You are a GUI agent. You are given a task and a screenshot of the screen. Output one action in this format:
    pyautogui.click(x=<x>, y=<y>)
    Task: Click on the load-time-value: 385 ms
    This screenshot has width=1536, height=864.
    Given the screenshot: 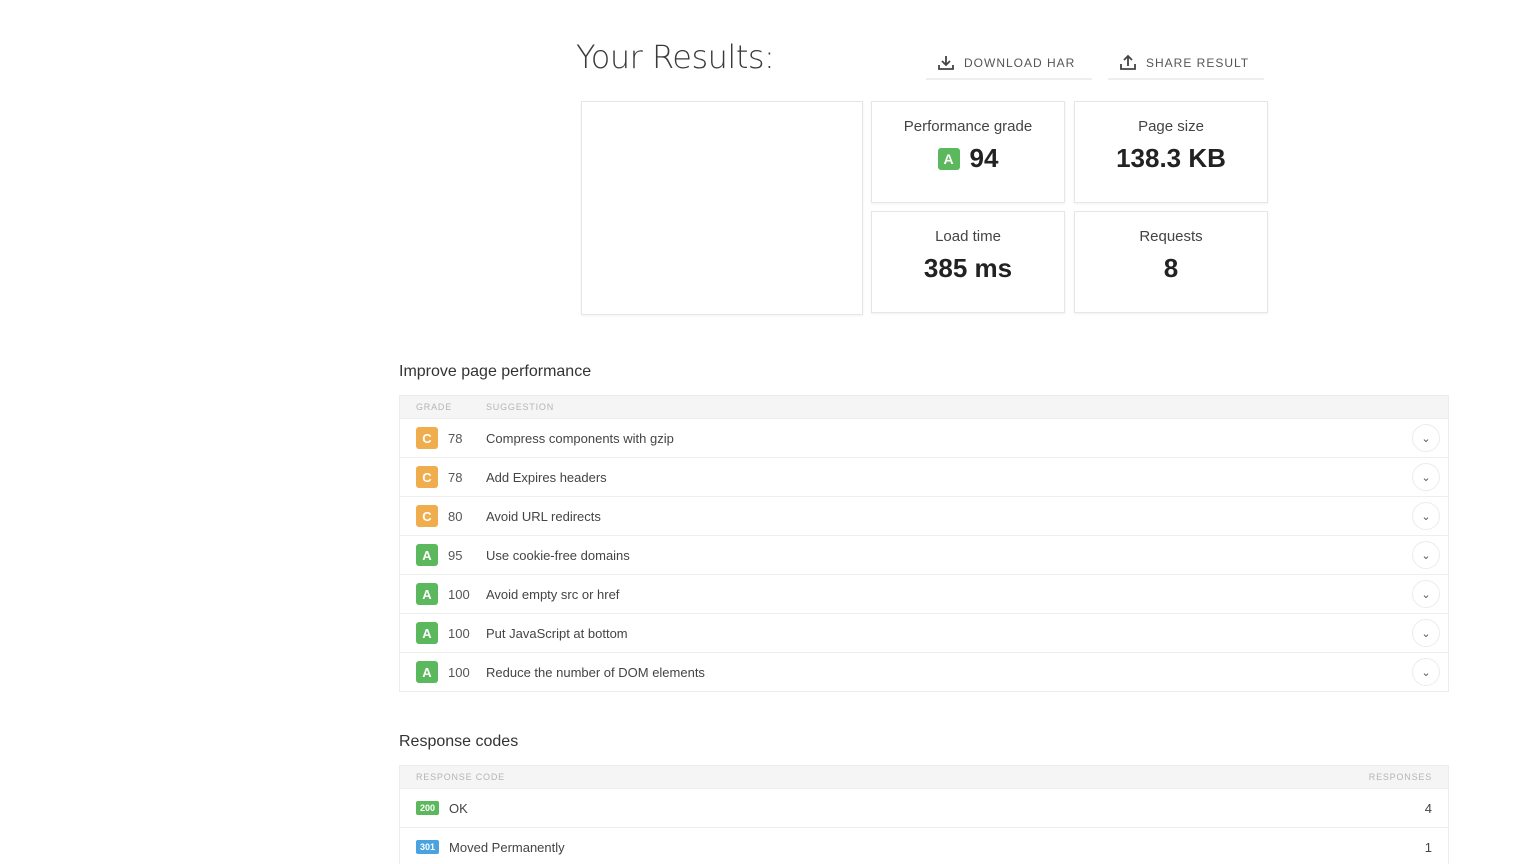 What is the action you would take?
    pyautogui.click(x=968, y=268)
    